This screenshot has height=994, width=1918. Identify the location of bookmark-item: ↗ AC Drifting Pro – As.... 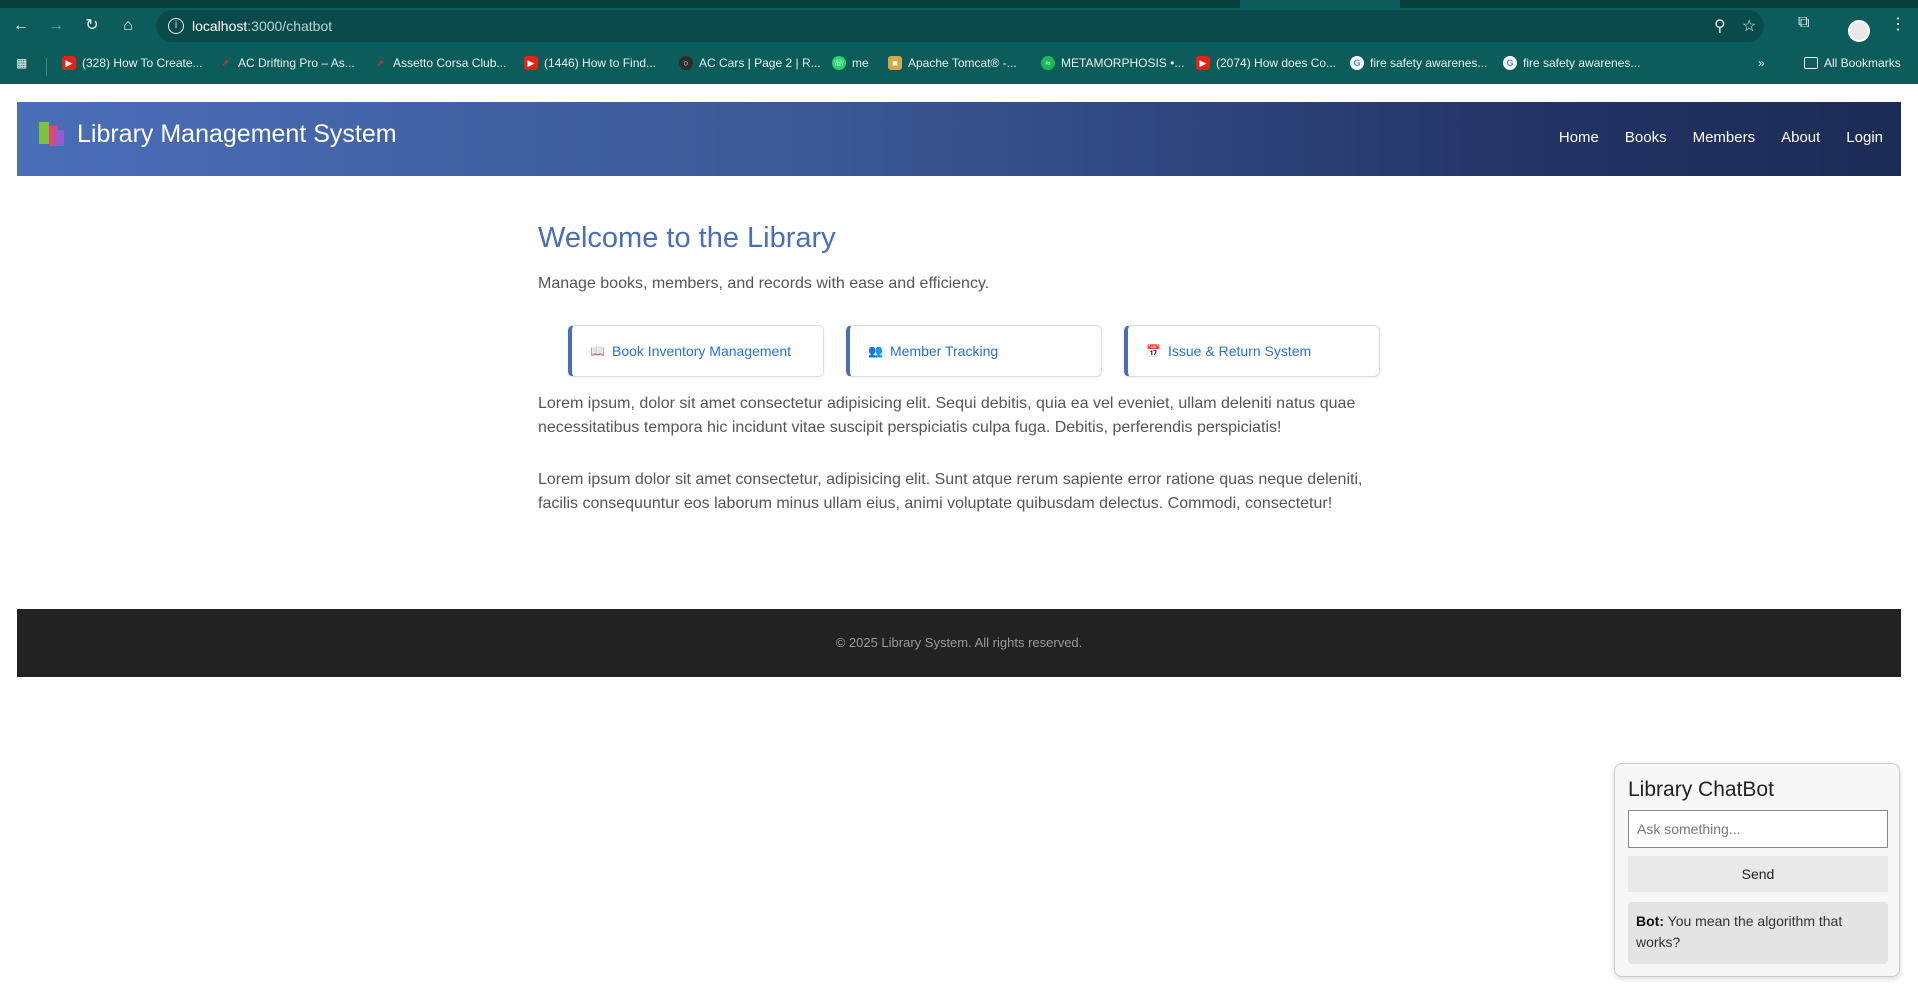
(286, 63).